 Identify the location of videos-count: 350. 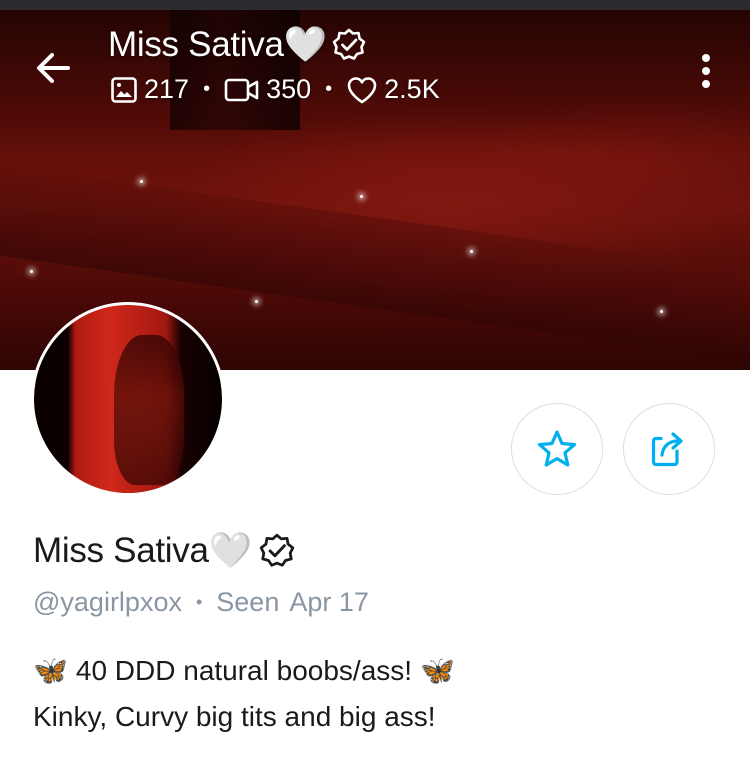
(289, 89).